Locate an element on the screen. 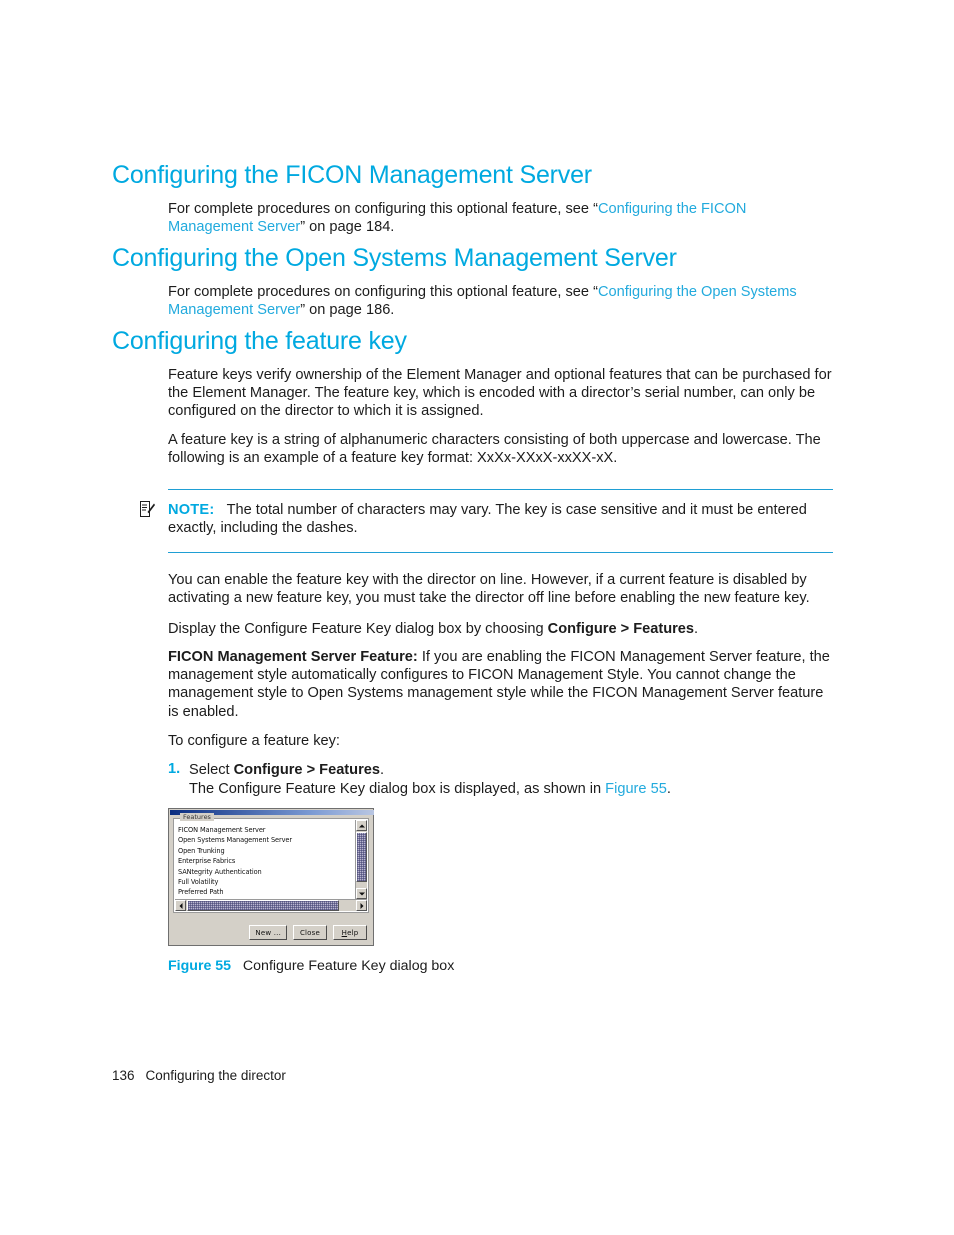 This screenshot has width=954, height=1235. list-item: SANtegrity Authentication is located at coordinates (264, 872).